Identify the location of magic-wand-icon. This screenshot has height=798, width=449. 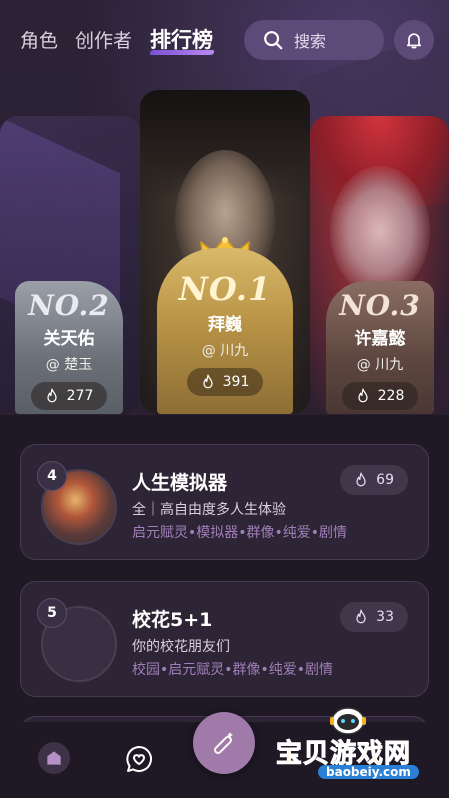
(223, 743).